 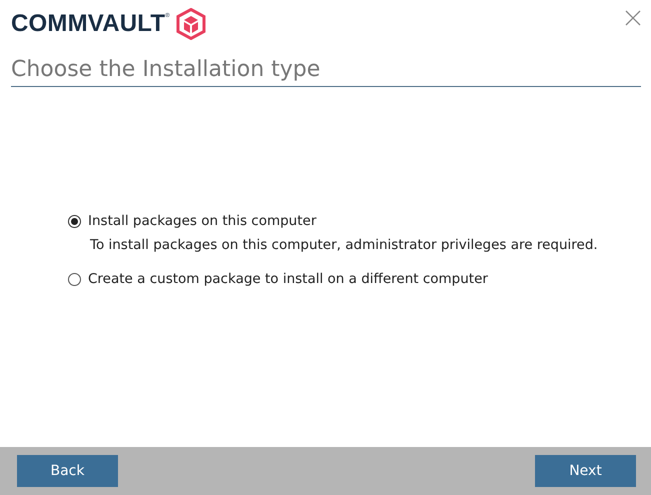 I want to click on logo-wordmark: COMMVAULT$^{®}$, so click(x=90, y=24).